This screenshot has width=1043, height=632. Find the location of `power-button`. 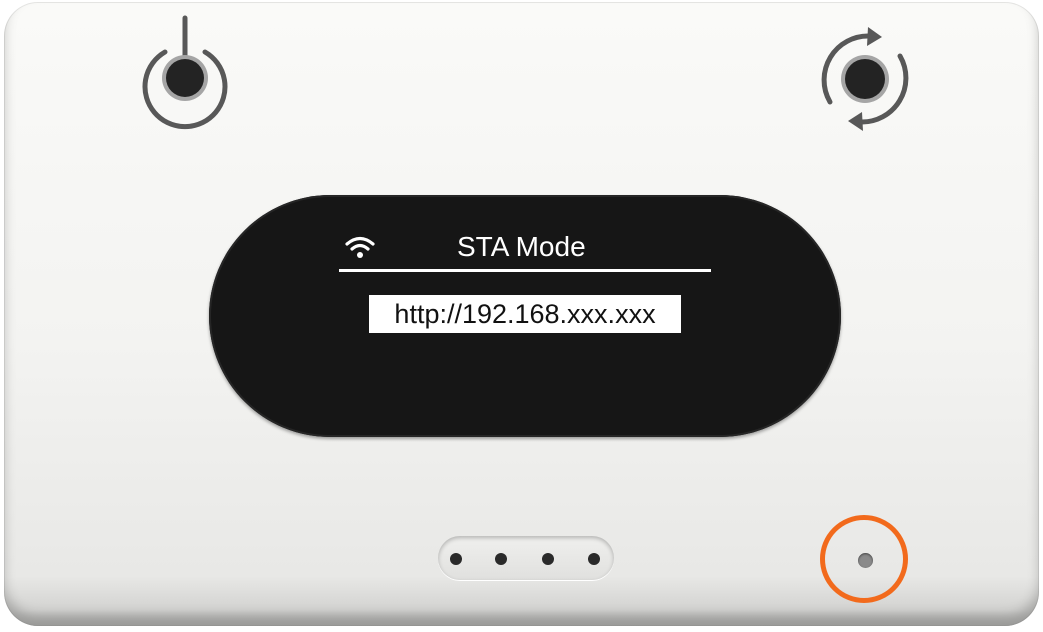

power-button is located at coordinates (185, 73).